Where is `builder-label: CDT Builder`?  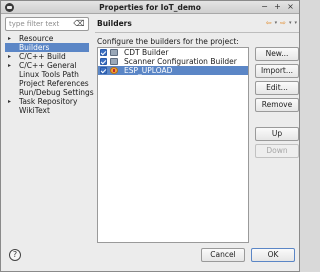 builder-label: CDT Builder is located at coordinates (146, 52).